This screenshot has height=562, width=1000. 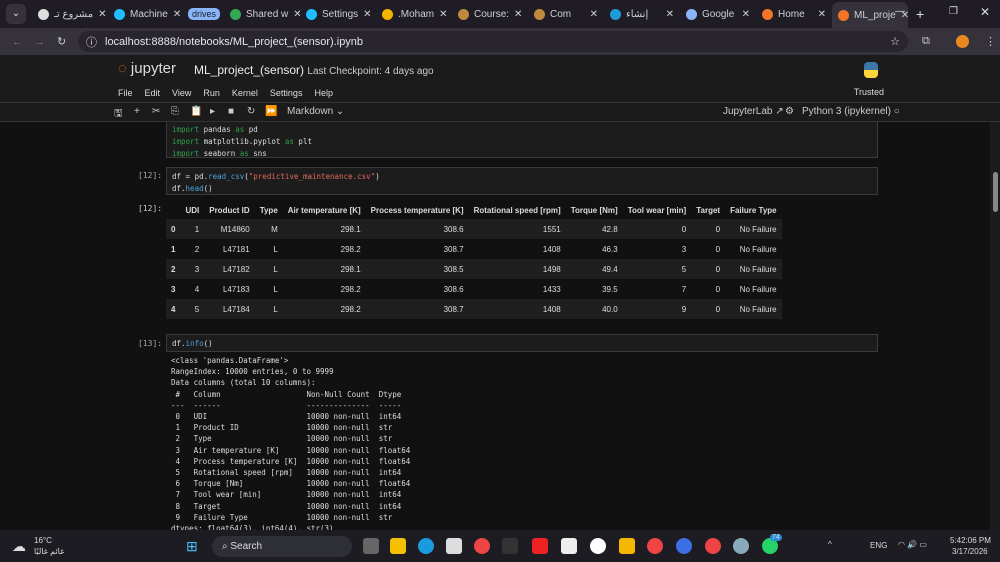 I want to click on language-indicator: ENG, so click(x=878, y=545).